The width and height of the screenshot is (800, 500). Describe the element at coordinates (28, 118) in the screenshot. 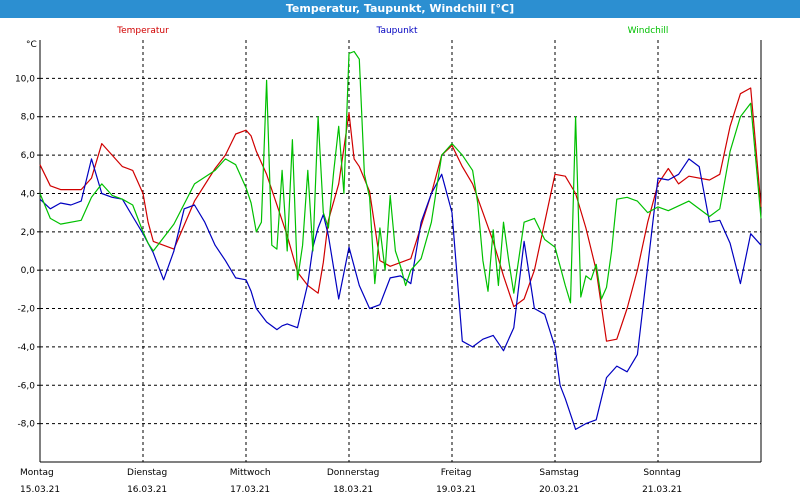

I see `y-tick-label: 8,0` at that location.